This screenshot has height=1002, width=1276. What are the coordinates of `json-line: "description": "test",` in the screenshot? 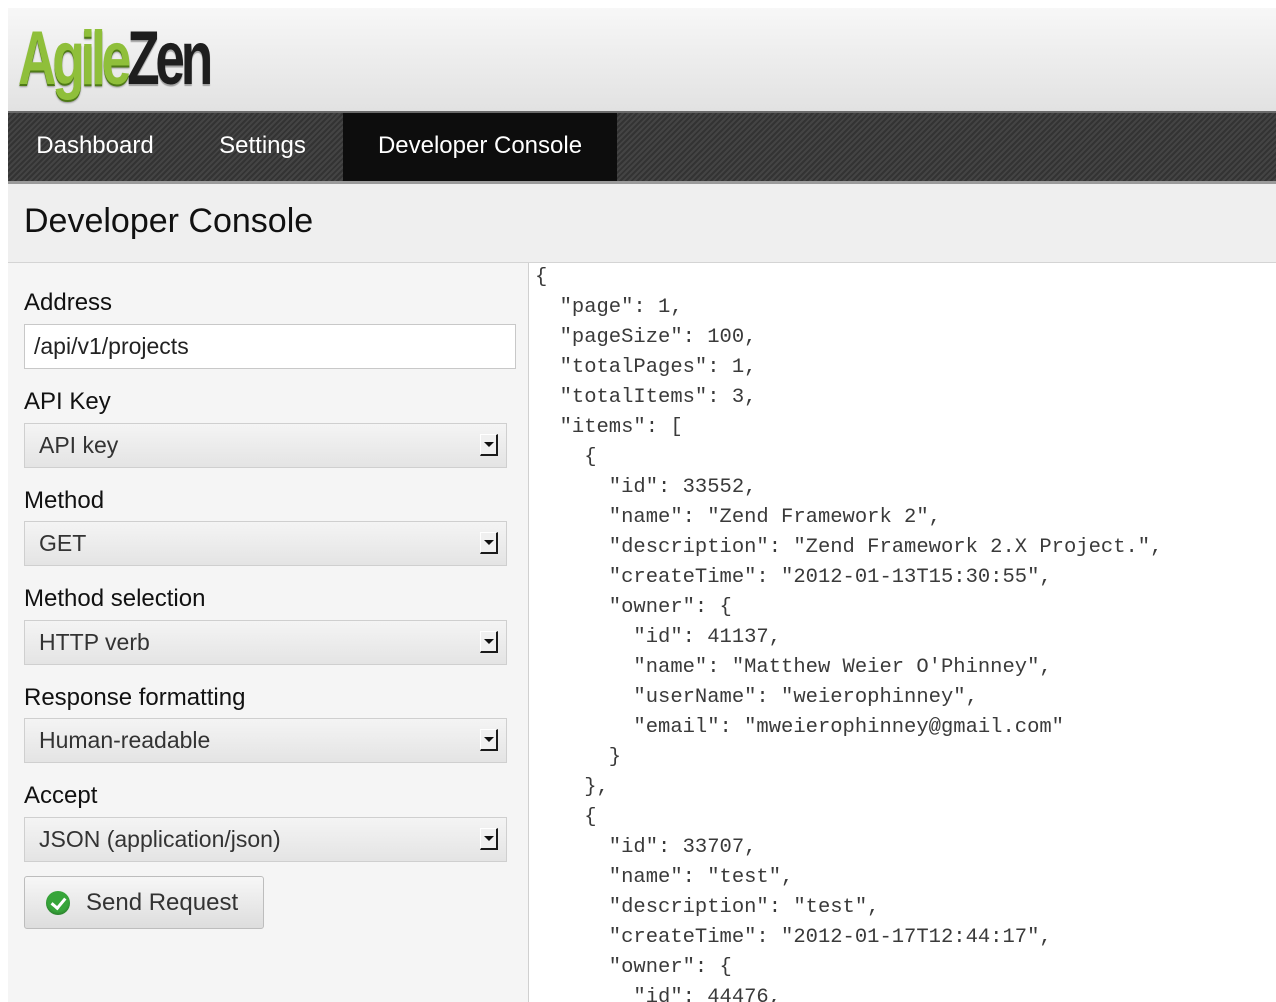 It's located at (707, 907).